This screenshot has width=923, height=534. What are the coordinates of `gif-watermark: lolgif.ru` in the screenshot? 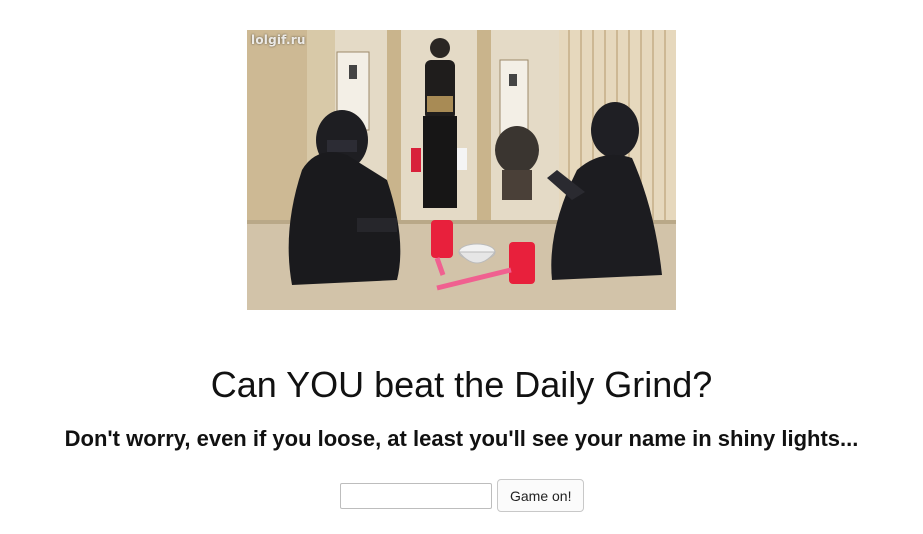 It's located at (278, 40).